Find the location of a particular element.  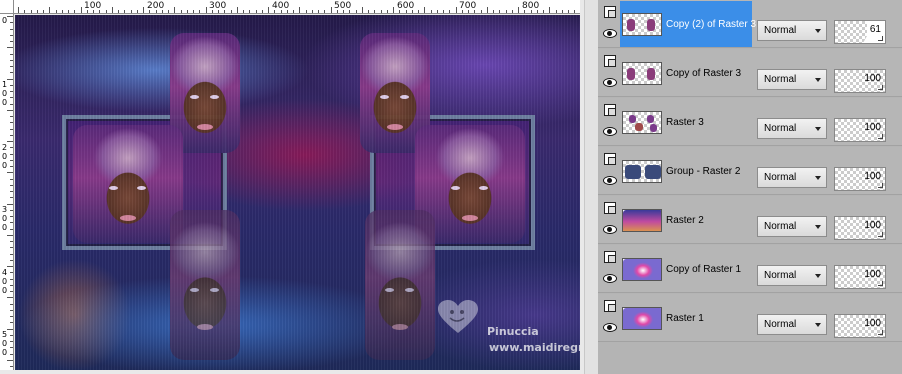

layer-row: Copy of Raster 1 Normal 100 is located at coordinates (750, 269).